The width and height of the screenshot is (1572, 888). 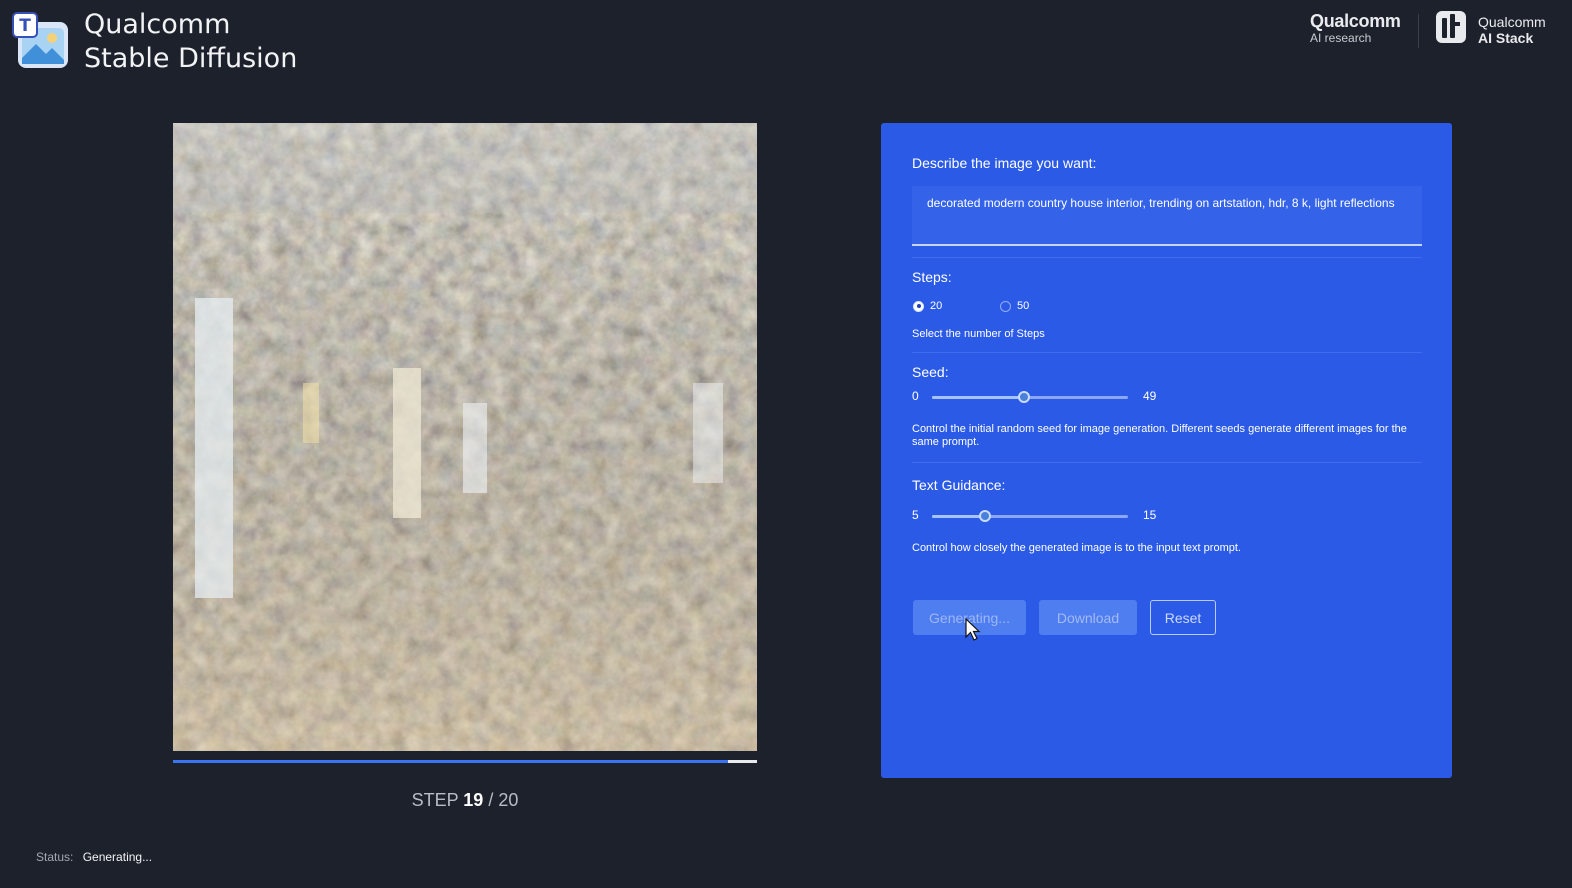 What do you see at coordinates (190, 42) in the screenshot?
I see `app-title: Qualcomm Stable Diffusion` at bounding box center [190, 42].